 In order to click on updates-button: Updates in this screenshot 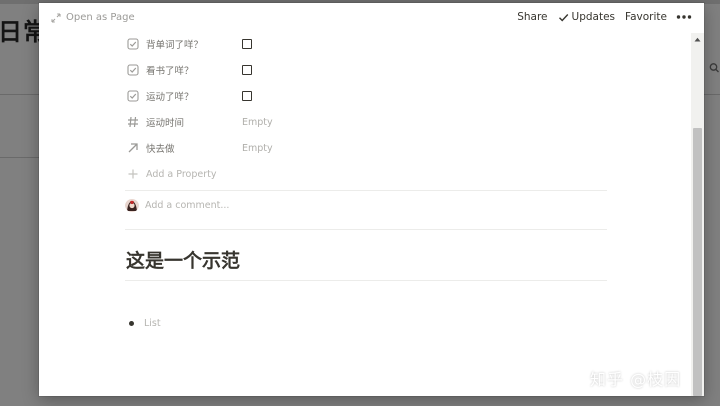, I will do `click(587, 17)`.